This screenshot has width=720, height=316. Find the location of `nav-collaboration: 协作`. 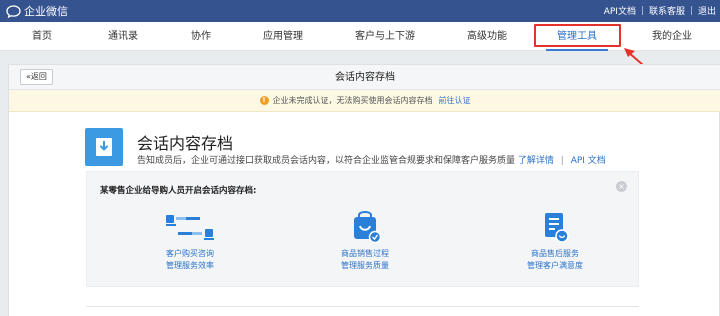

nav-collaboration: 协作 is located at coordinates (201, 36).